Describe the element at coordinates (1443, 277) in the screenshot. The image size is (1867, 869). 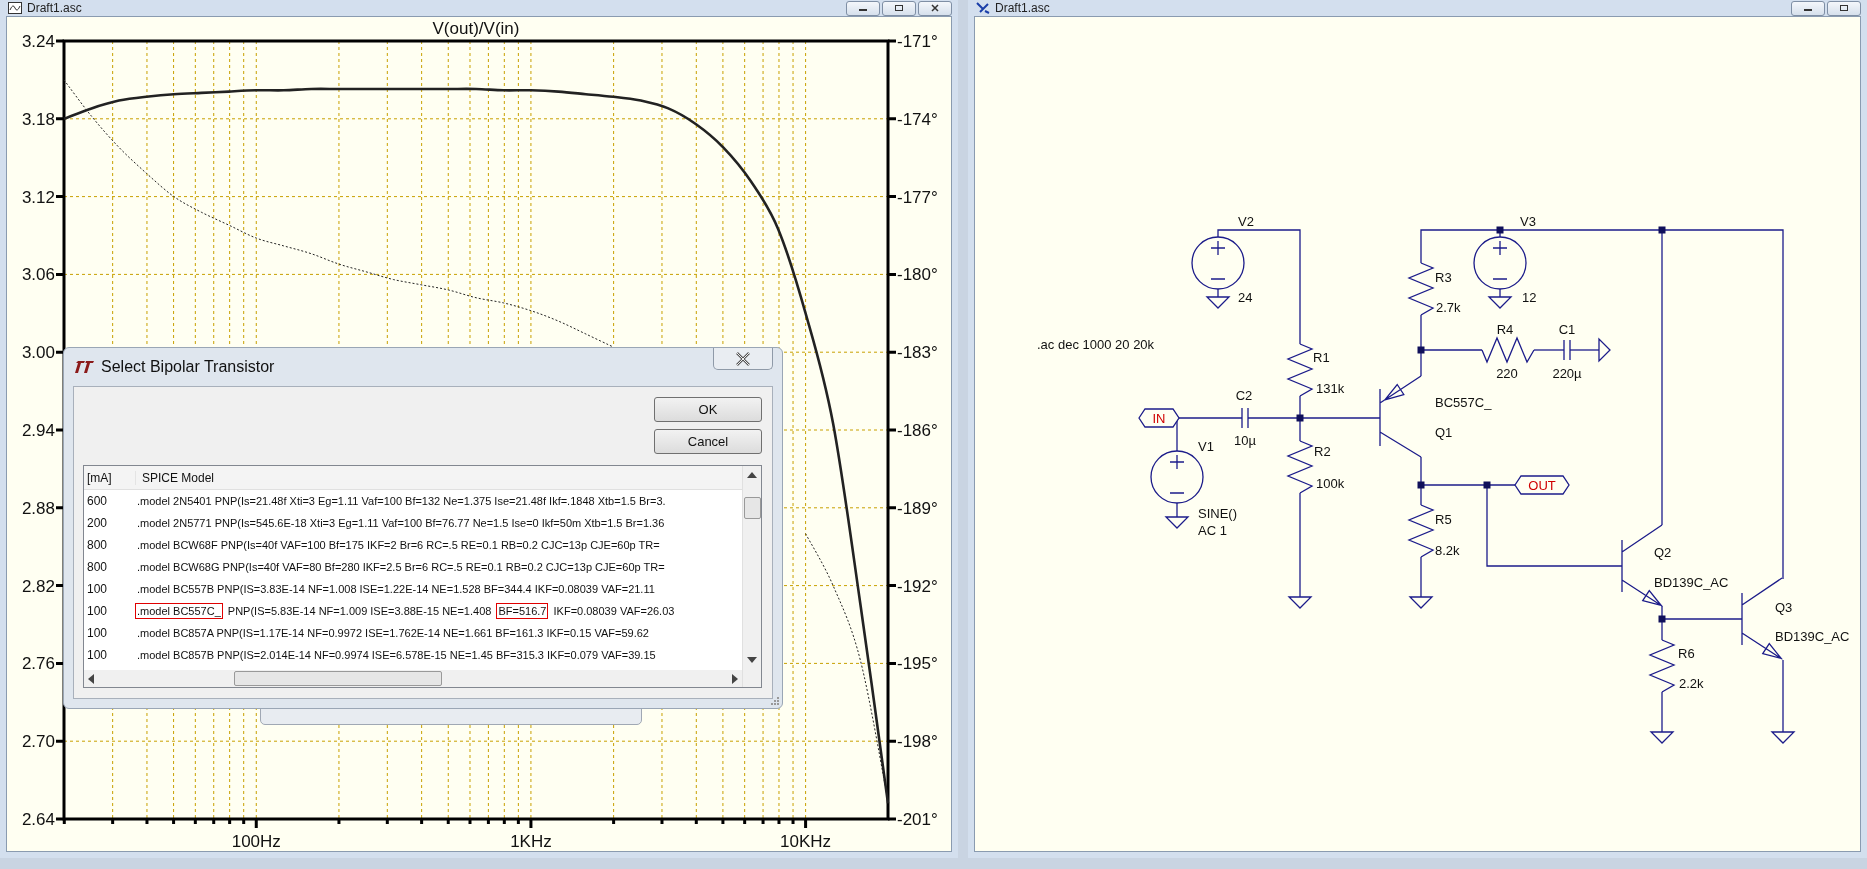
I see `component-name: R3` at that location.